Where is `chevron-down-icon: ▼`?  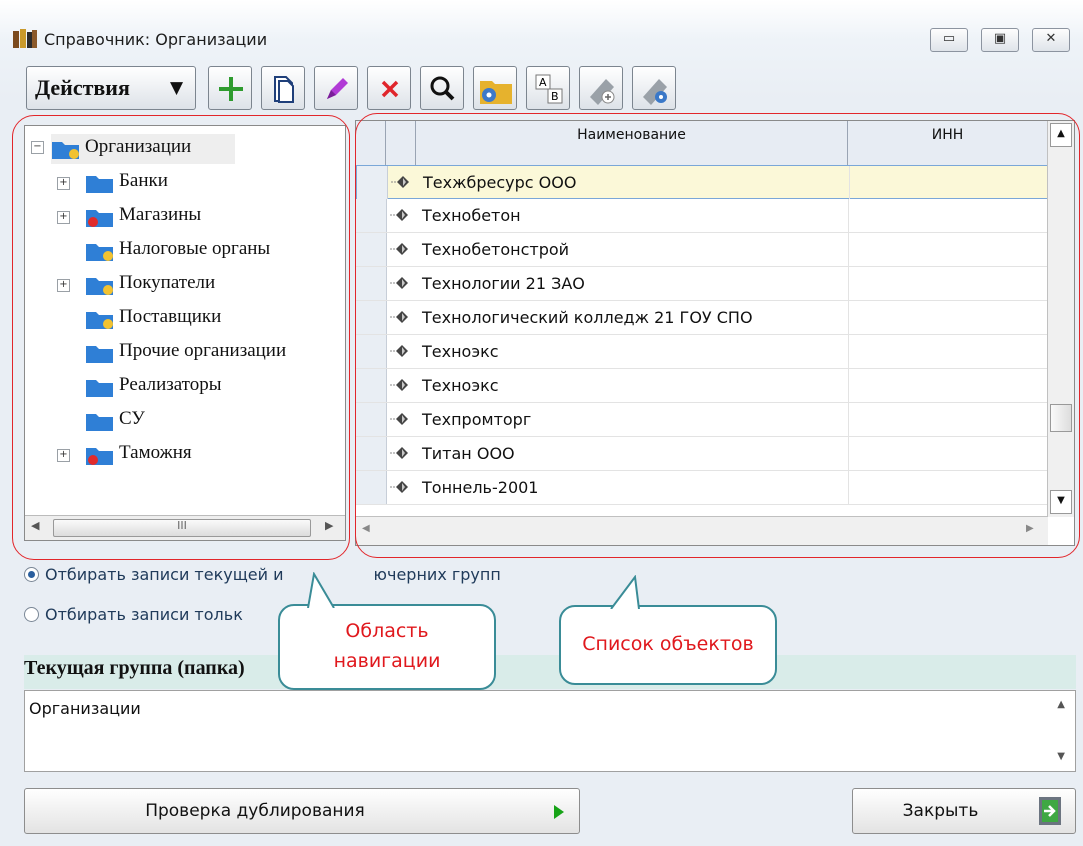
chevron-down-icon: ▼ is located at coordinates (177, 88).